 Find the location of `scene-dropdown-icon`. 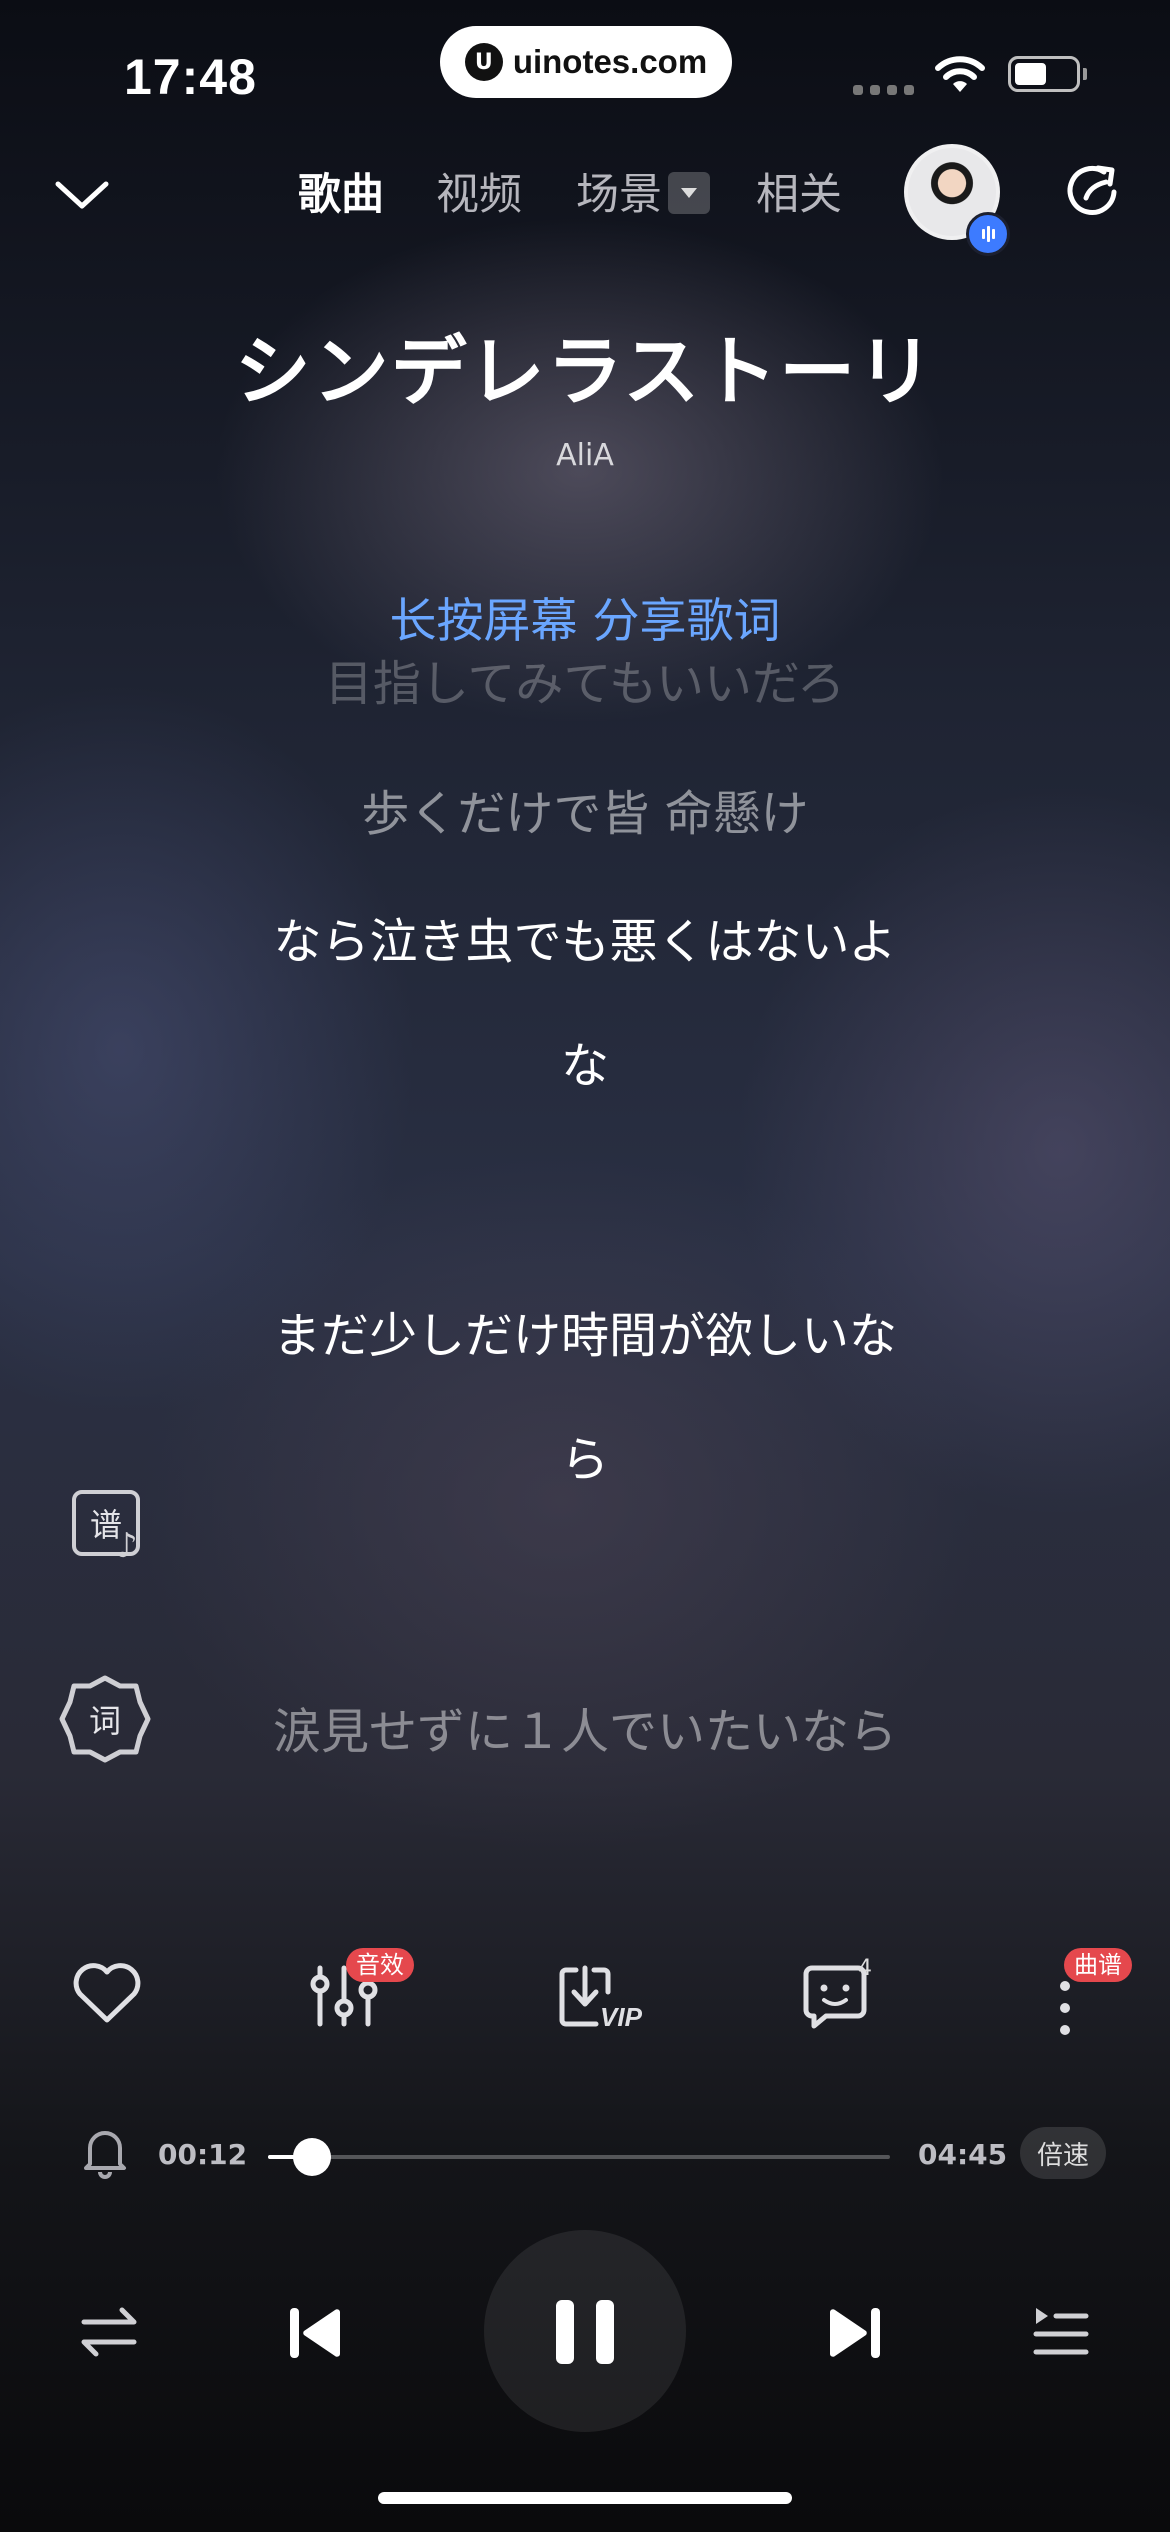

scene-dropdown-icon is located at coordinates (689, 193).